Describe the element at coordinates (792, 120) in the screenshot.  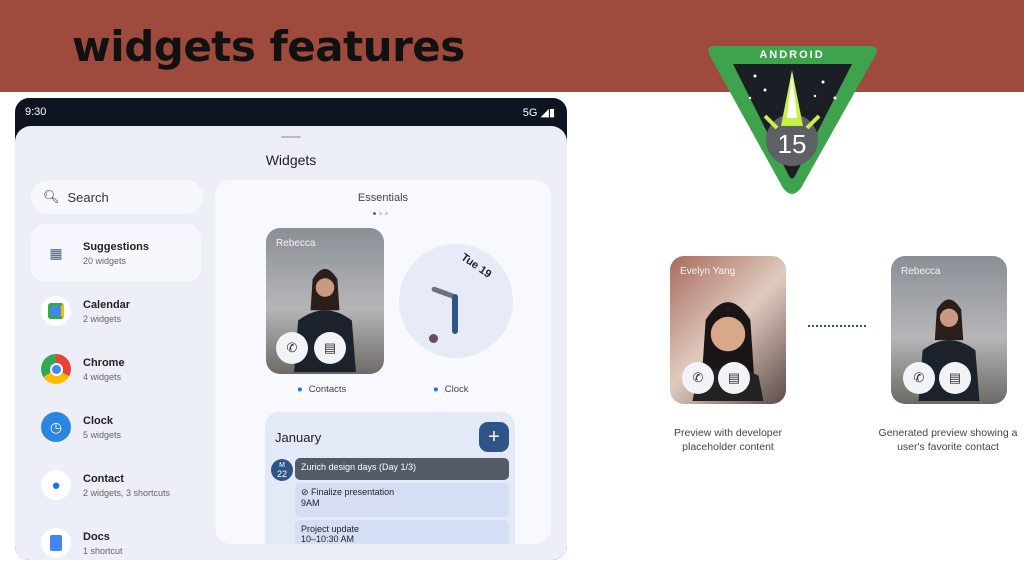
I see `android-15-logo: ANDROID 15` at that location.